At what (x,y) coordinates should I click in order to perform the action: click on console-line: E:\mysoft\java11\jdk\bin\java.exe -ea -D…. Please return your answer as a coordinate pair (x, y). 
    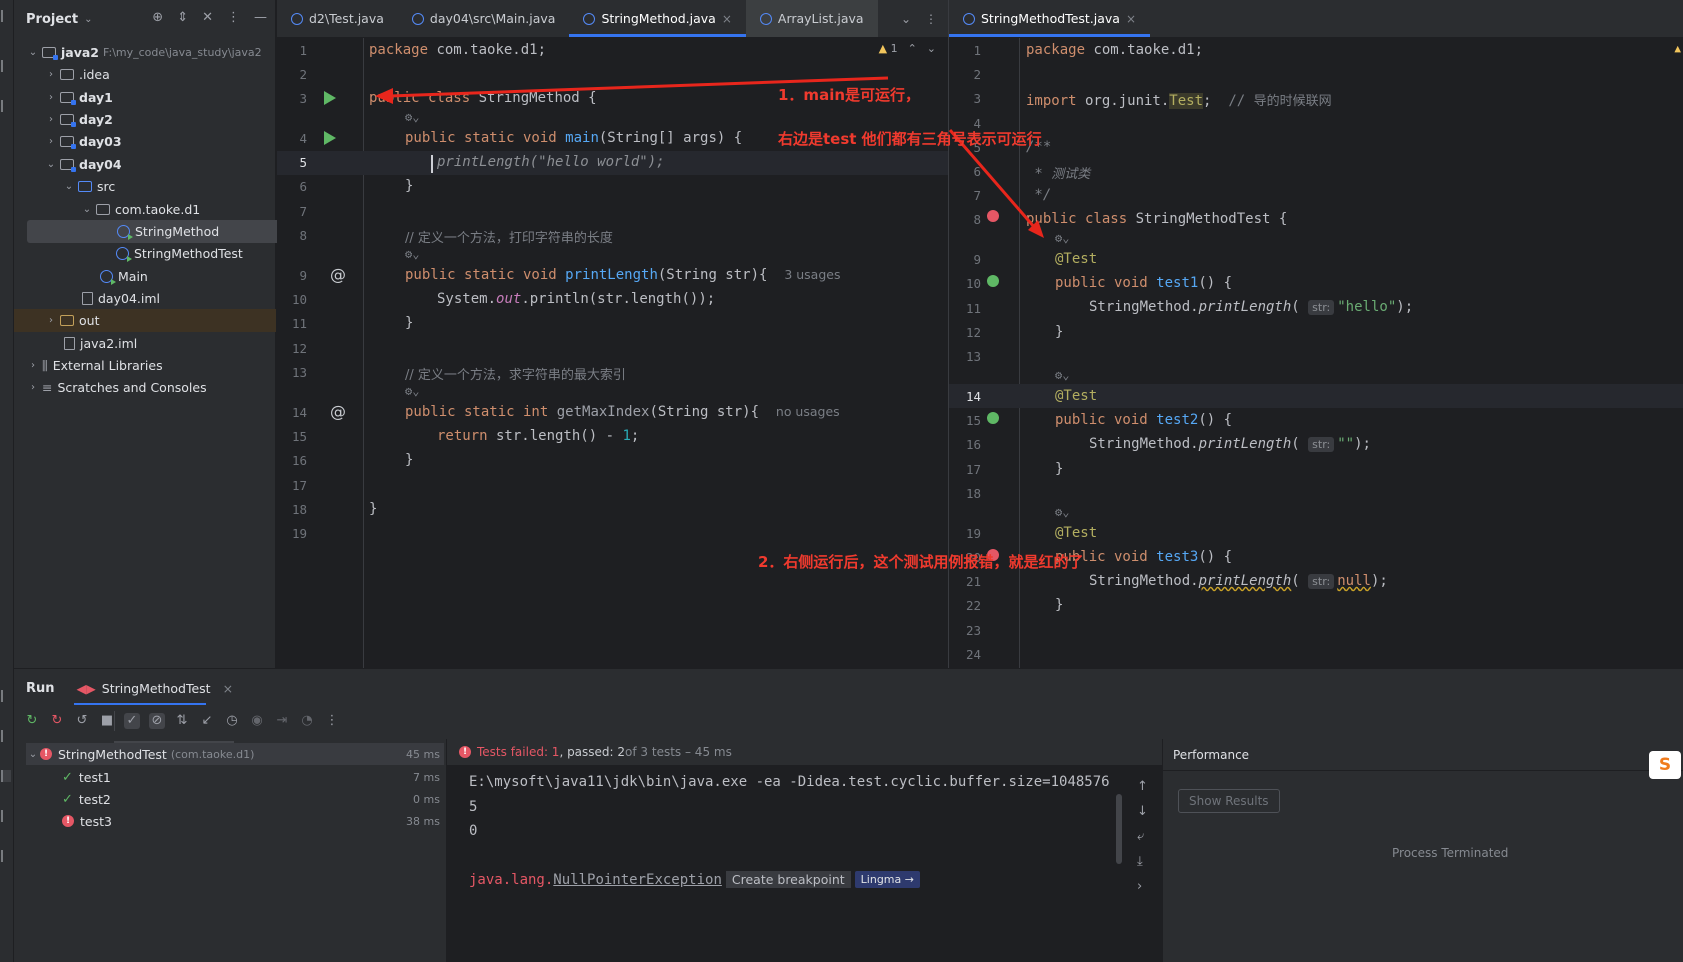
    Looking at the image, I should click on (794, 782).